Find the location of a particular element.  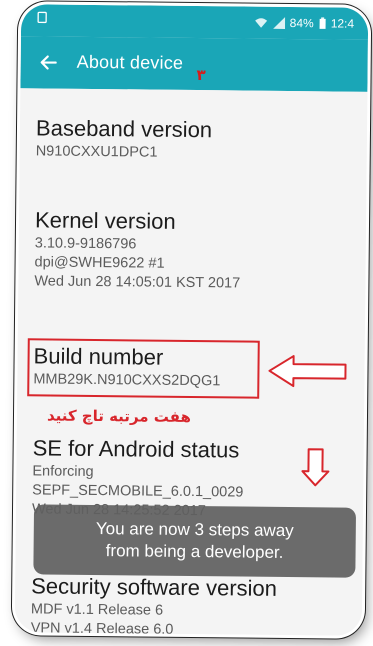

battery-icon is located at coordinates (322, 23).